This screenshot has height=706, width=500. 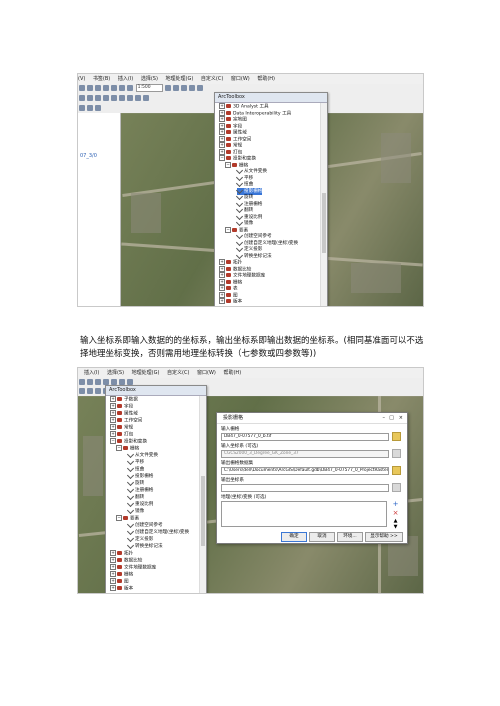 What do you see at coordinates (90, 108) in the screenshot?
I see `text-icon` at bounding box center [90, 108].